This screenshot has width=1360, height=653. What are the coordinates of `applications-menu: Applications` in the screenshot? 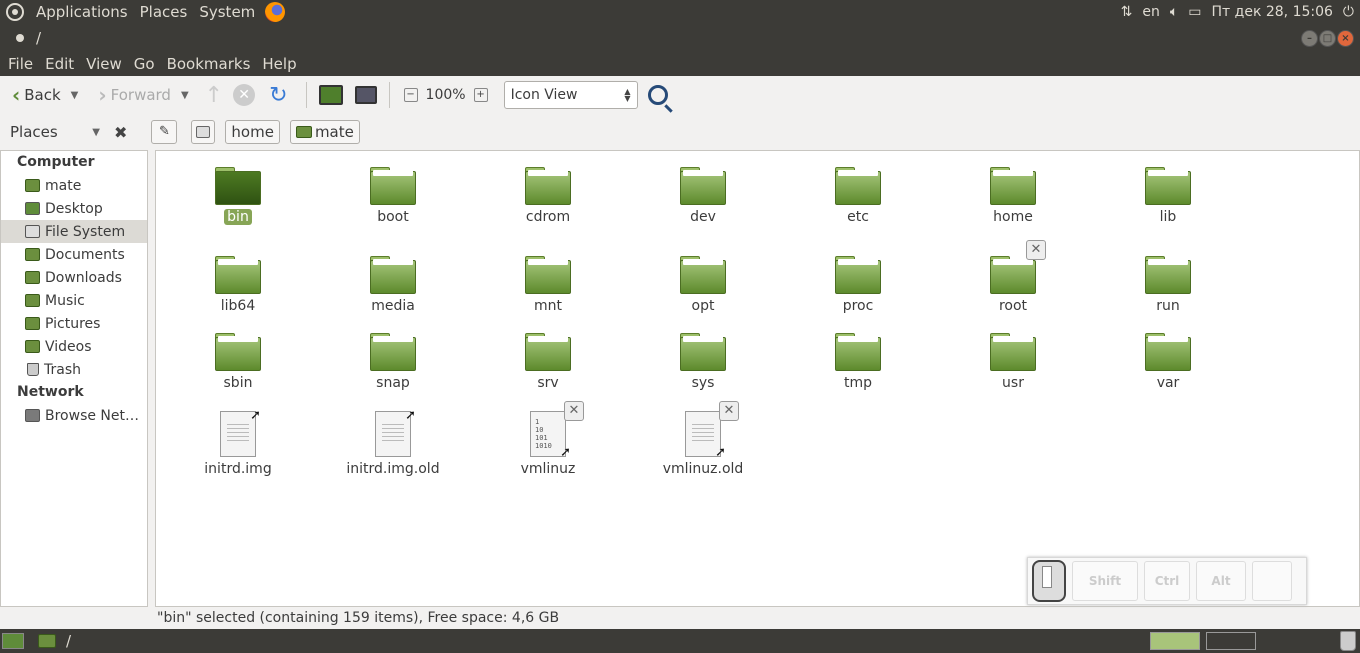 It's located at (82, 12).